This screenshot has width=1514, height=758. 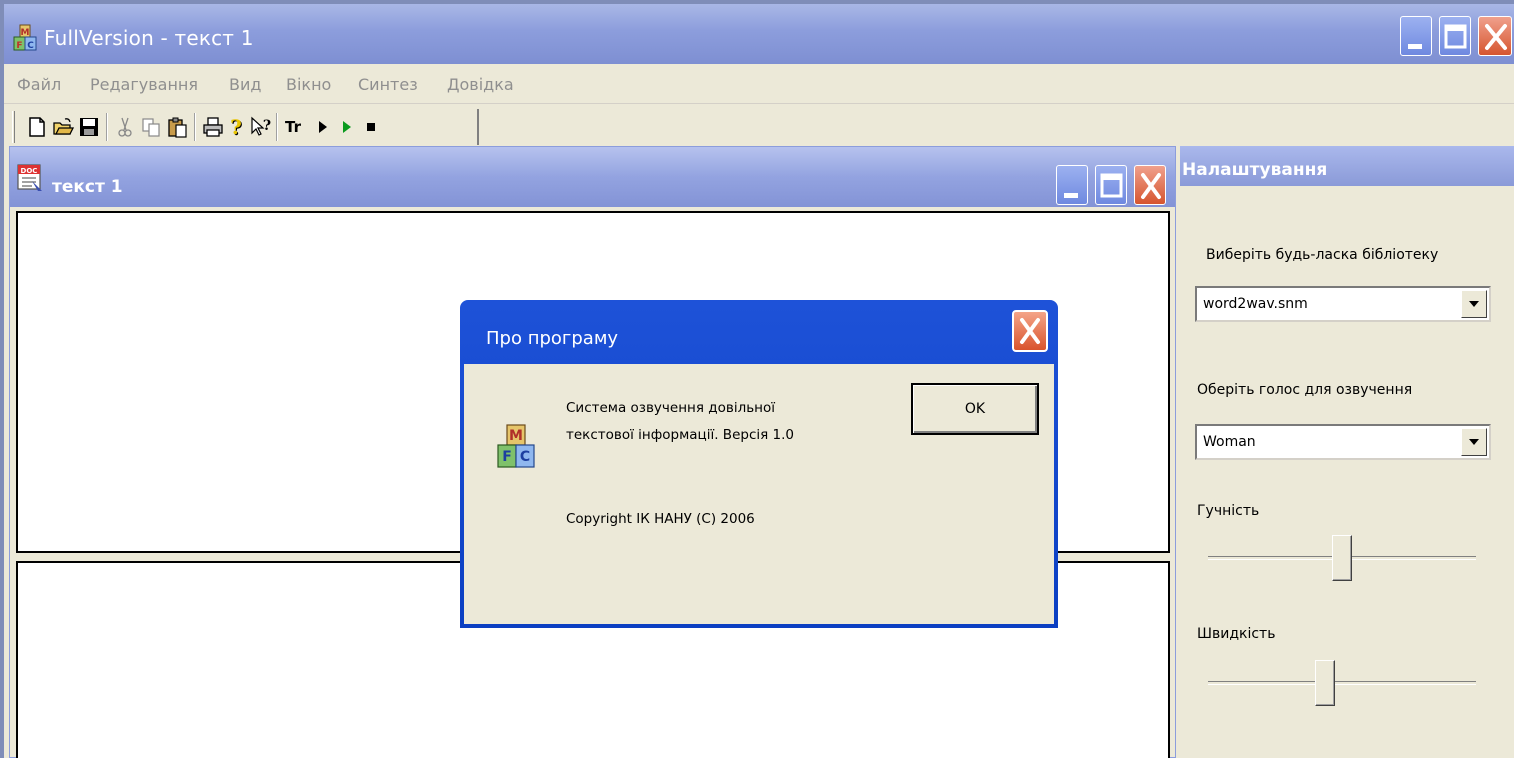 What do you see at coordinates (298, 129) in the screenshot?
I see `transcription-button: Tr` at bounding box center [298, 129].